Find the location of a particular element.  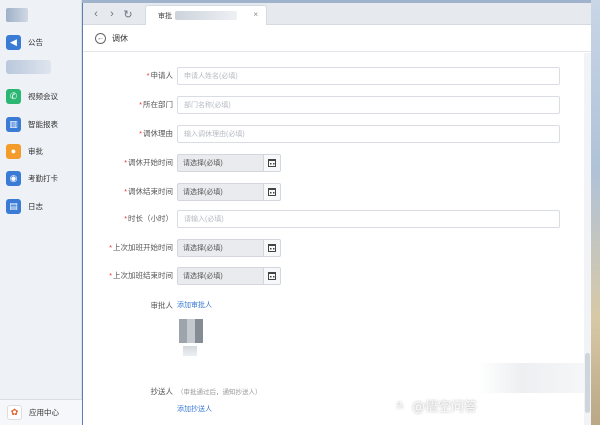

last-overtime-start-calendar-button is located at coordinates (272, 248).